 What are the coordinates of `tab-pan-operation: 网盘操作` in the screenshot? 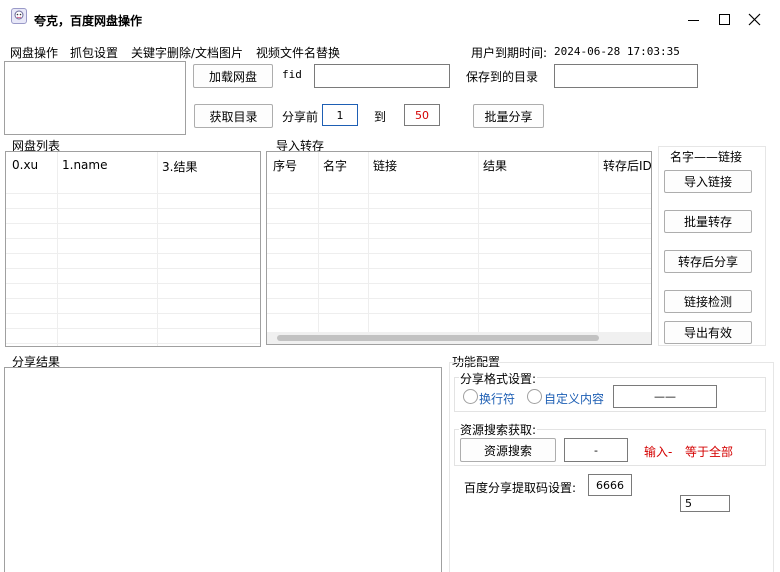 It's located at (34, 52).